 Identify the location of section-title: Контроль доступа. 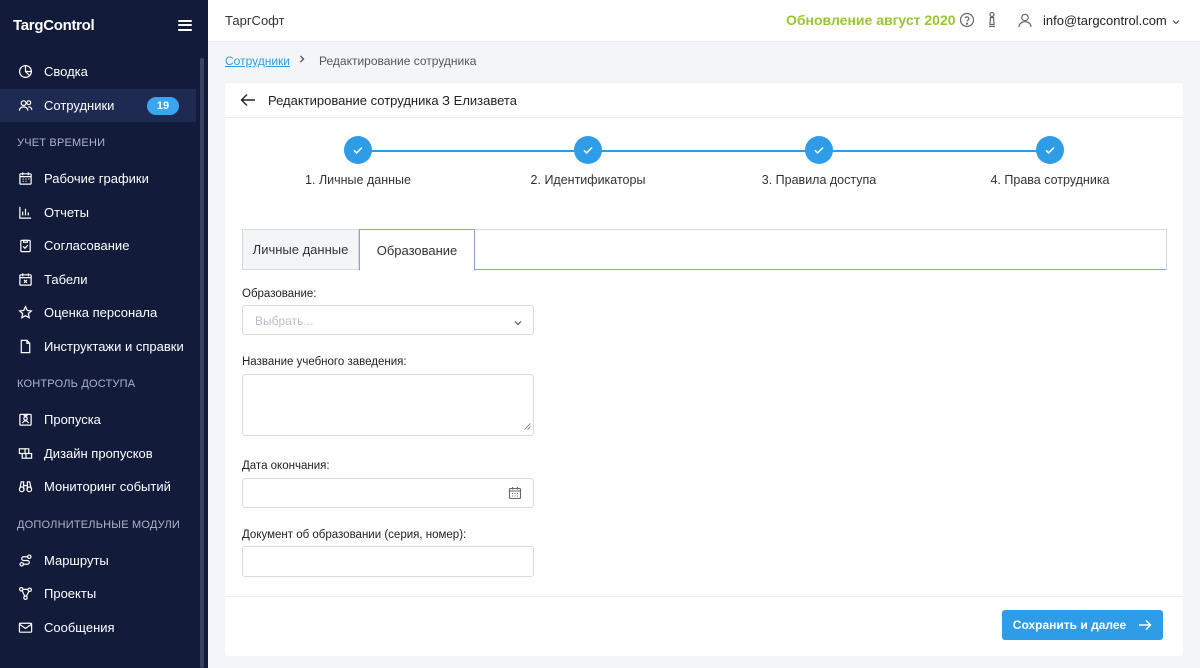
(76, 384).